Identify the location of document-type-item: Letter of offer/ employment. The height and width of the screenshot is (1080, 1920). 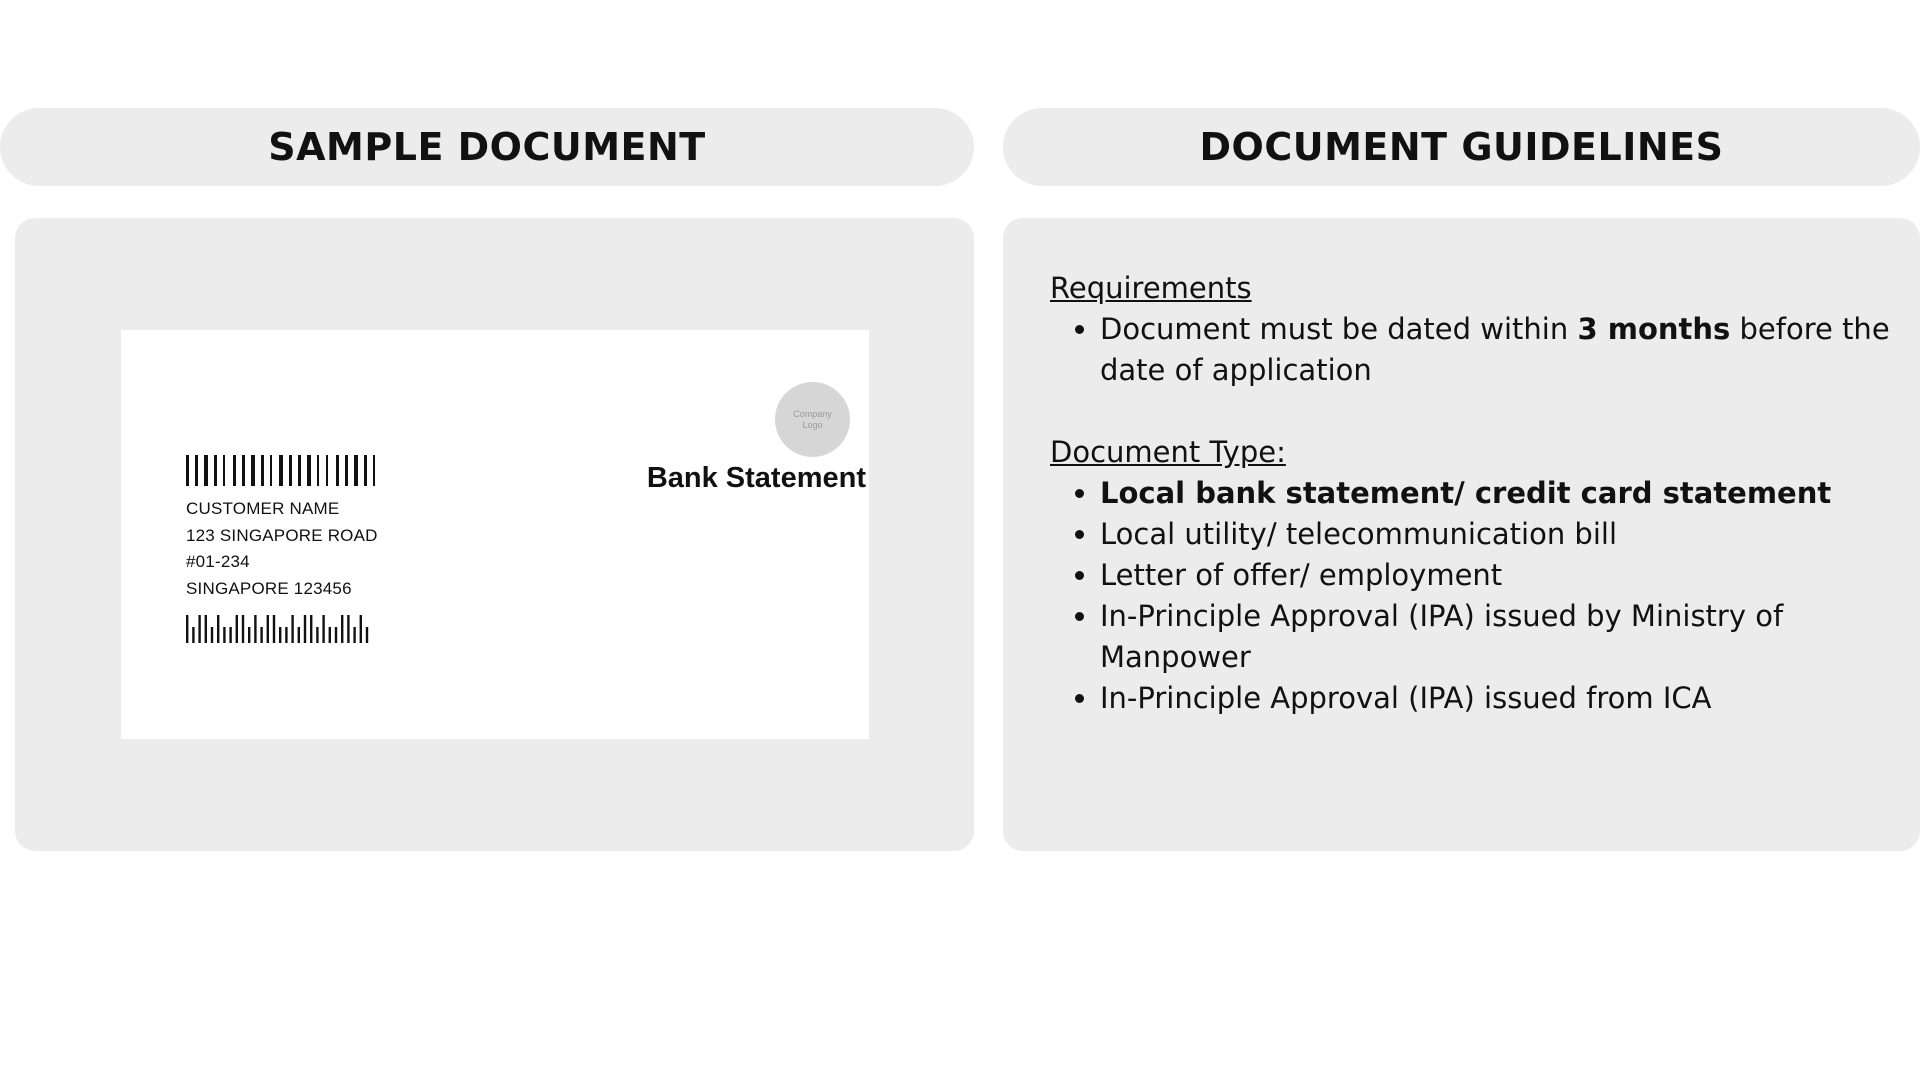
(1495, 575).